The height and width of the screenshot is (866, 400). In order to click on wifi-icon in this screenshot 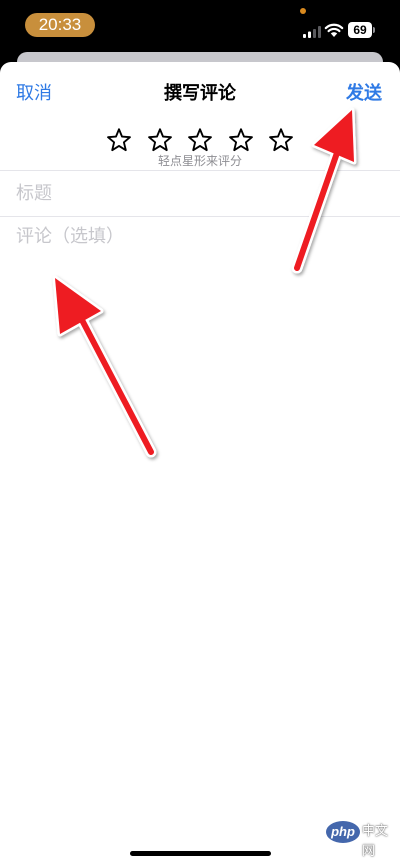, I will do `click(334, 30)`.